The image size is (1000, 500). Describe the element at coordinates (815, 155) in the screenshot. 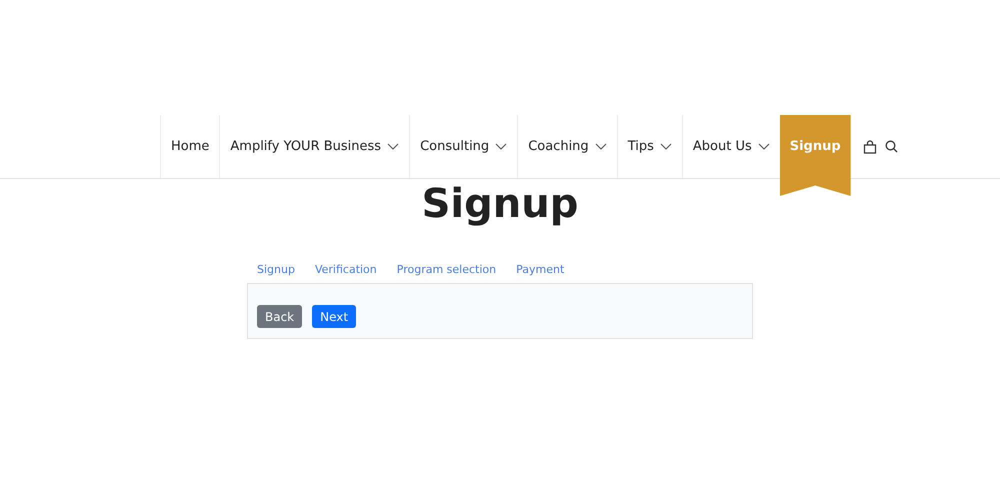

I see `nav-link: Signup` at that location.